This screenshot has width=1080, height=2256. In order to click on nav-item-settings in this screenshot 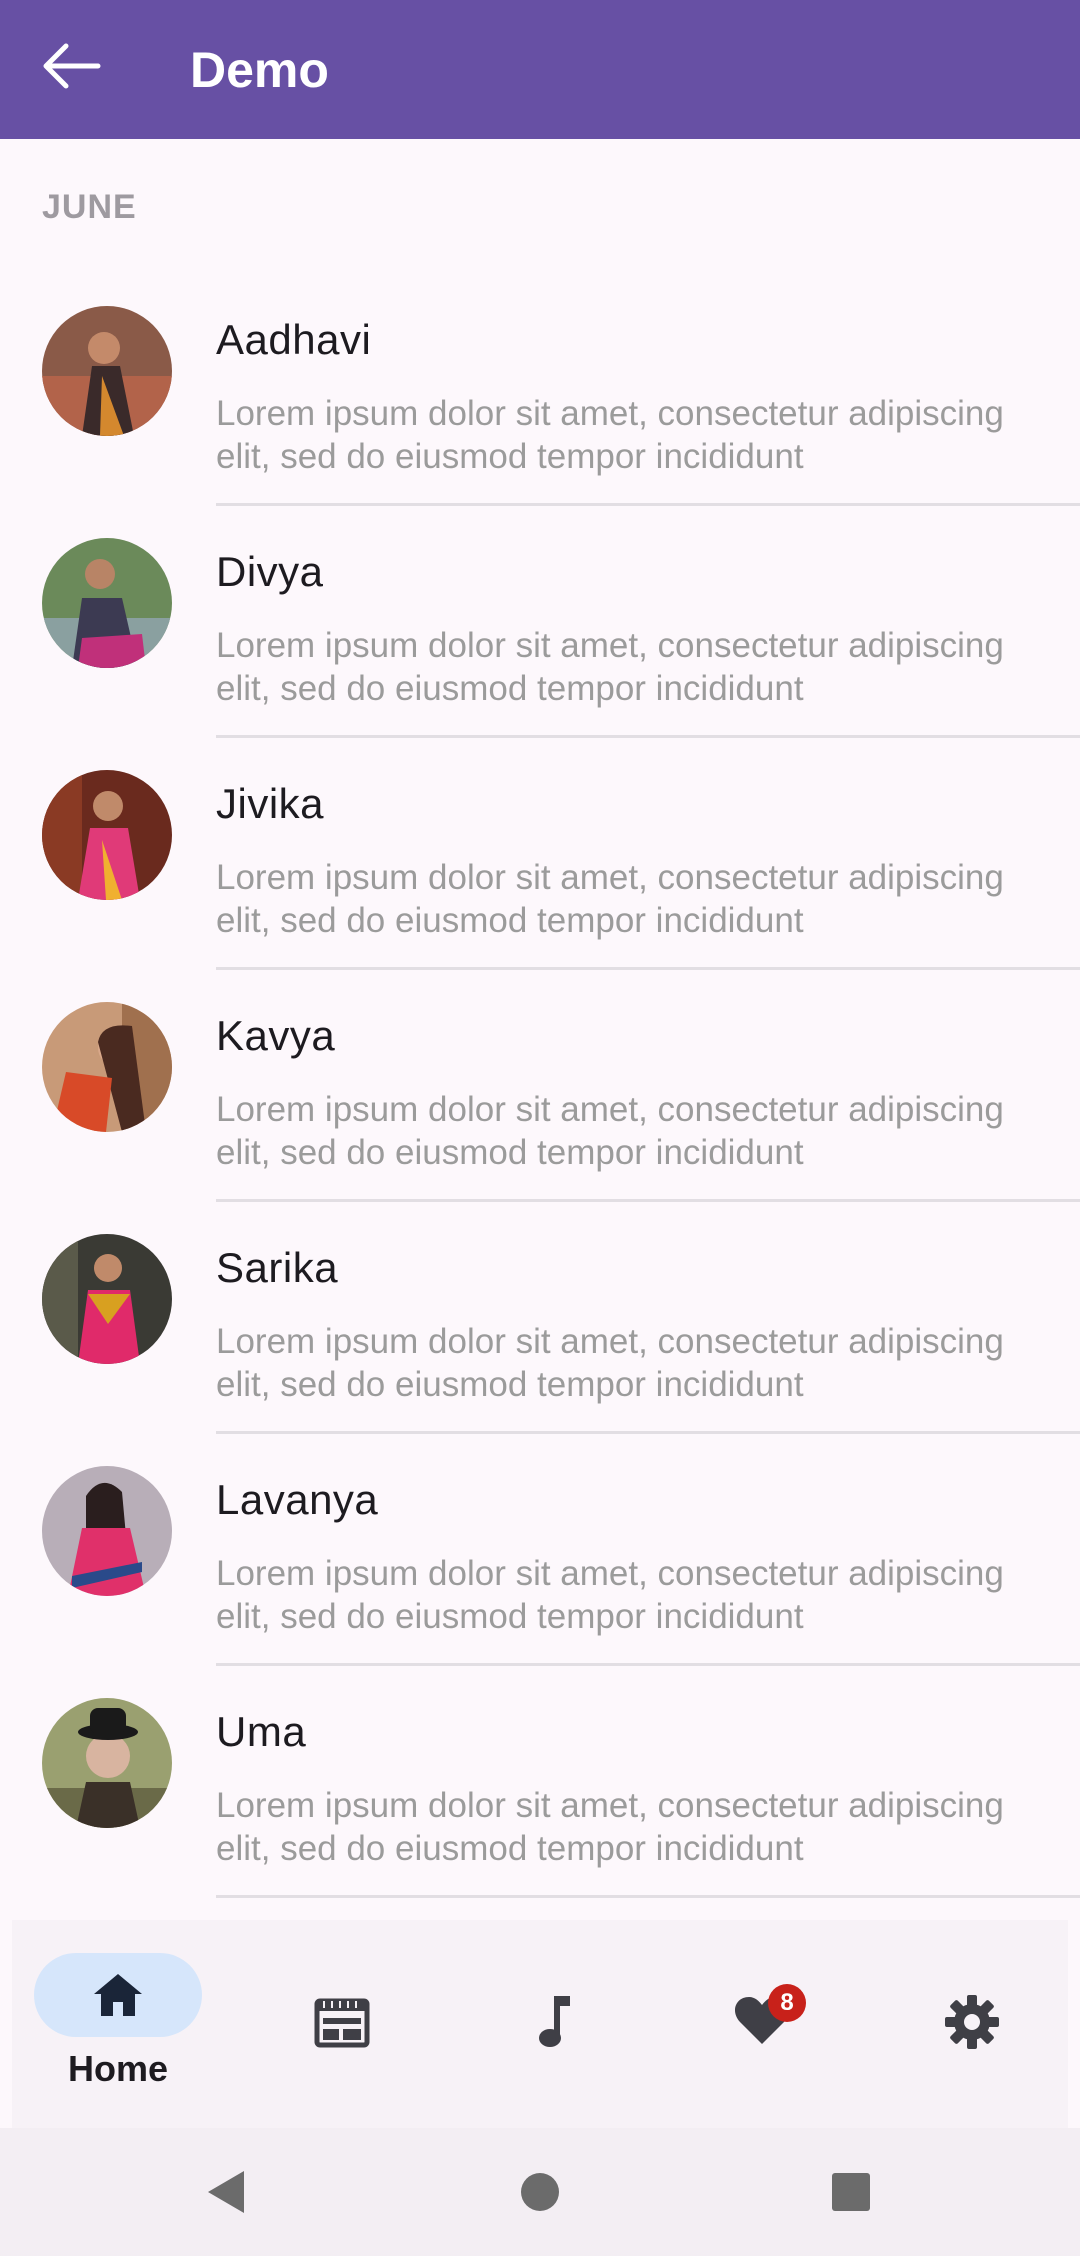, I will do `click(982, 2024)`.